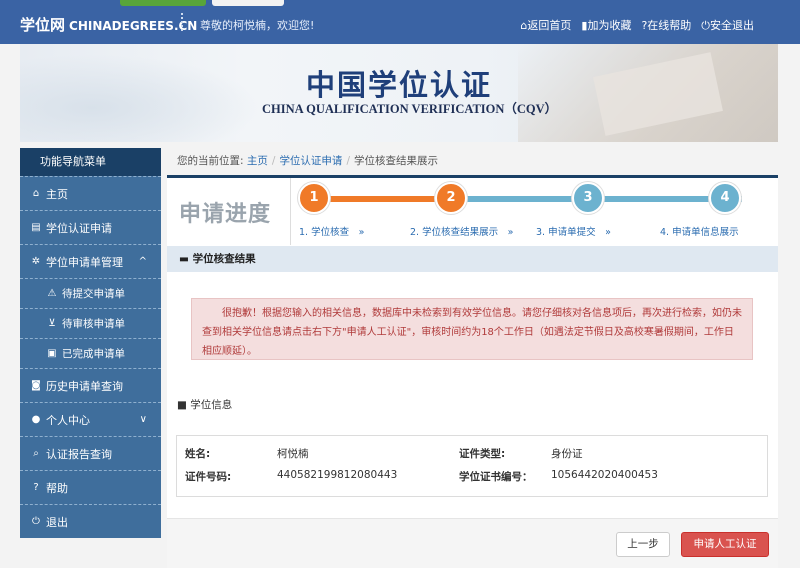 Image resolution: width=800 pixels, height=568 pixels. Describe the element at coordinates (52, 353) in the screenshot. I see `briefcase-icon: ▣` at that location.